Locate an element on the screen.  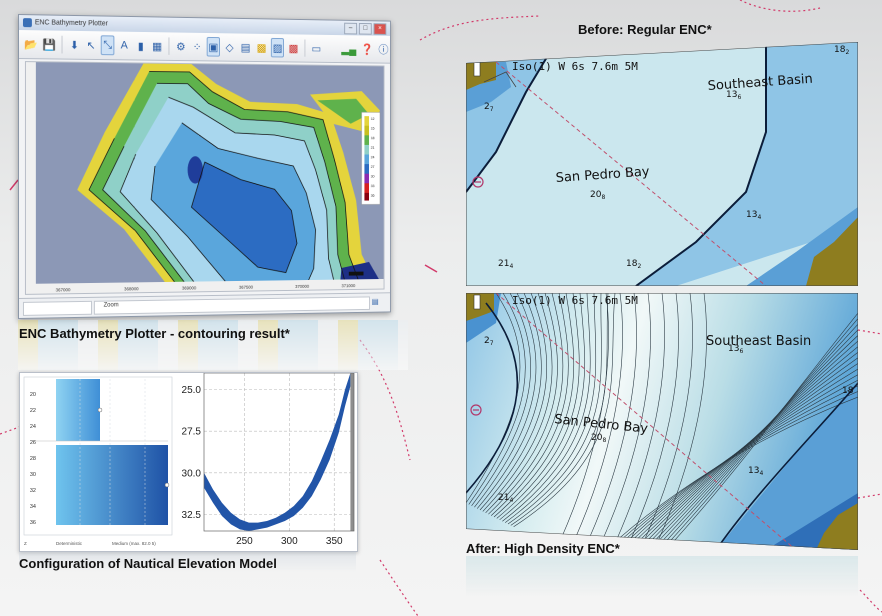
points-icon: ⁘ is located at coordinates (196, 47).